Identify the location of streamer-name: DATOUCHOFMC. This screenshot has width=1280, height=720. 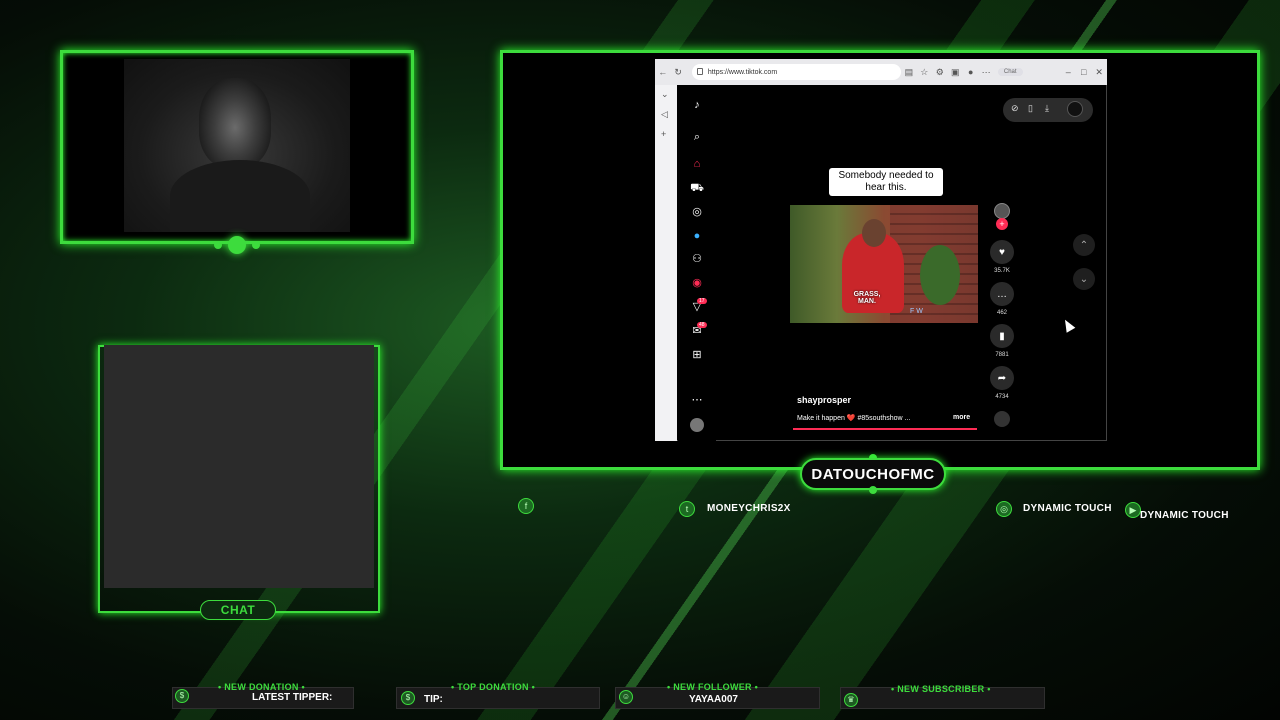
(873, 474).